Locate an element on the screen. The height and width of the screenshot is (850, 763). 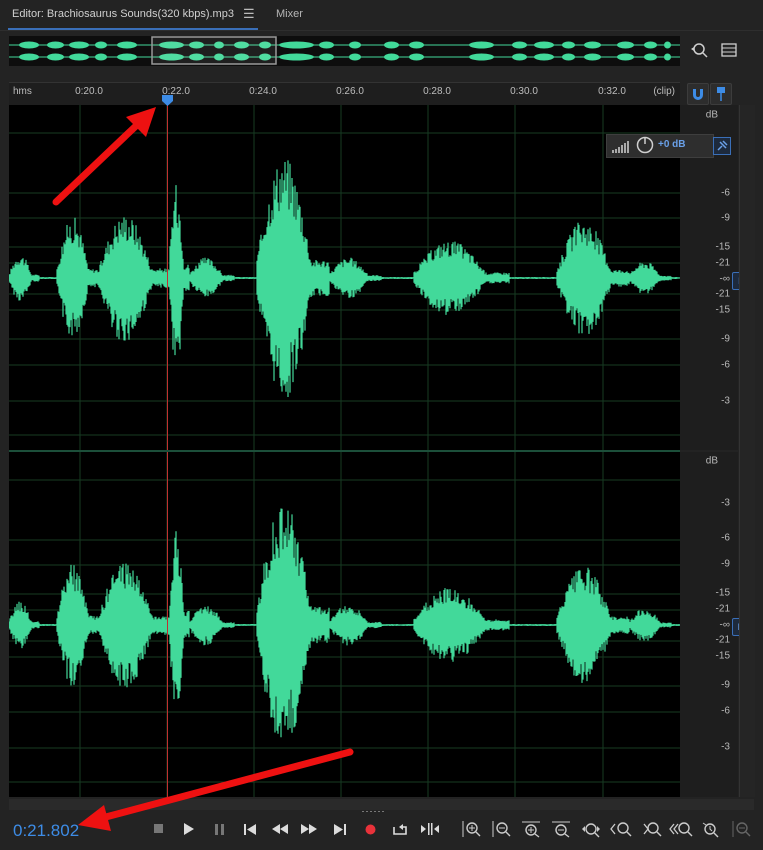
gain-knob-icon is located at coordinates (645, 145).